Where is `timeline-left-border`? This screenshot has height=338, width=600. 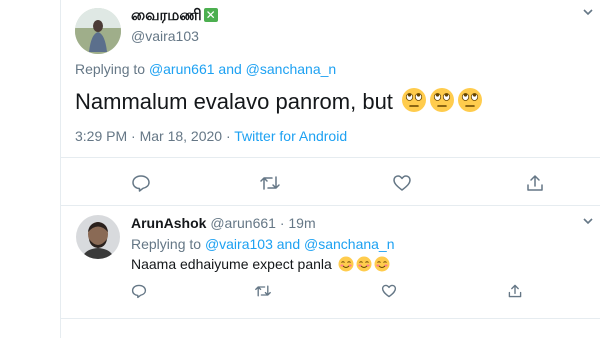 timeline-left-border is located at coordinates (60, 169).